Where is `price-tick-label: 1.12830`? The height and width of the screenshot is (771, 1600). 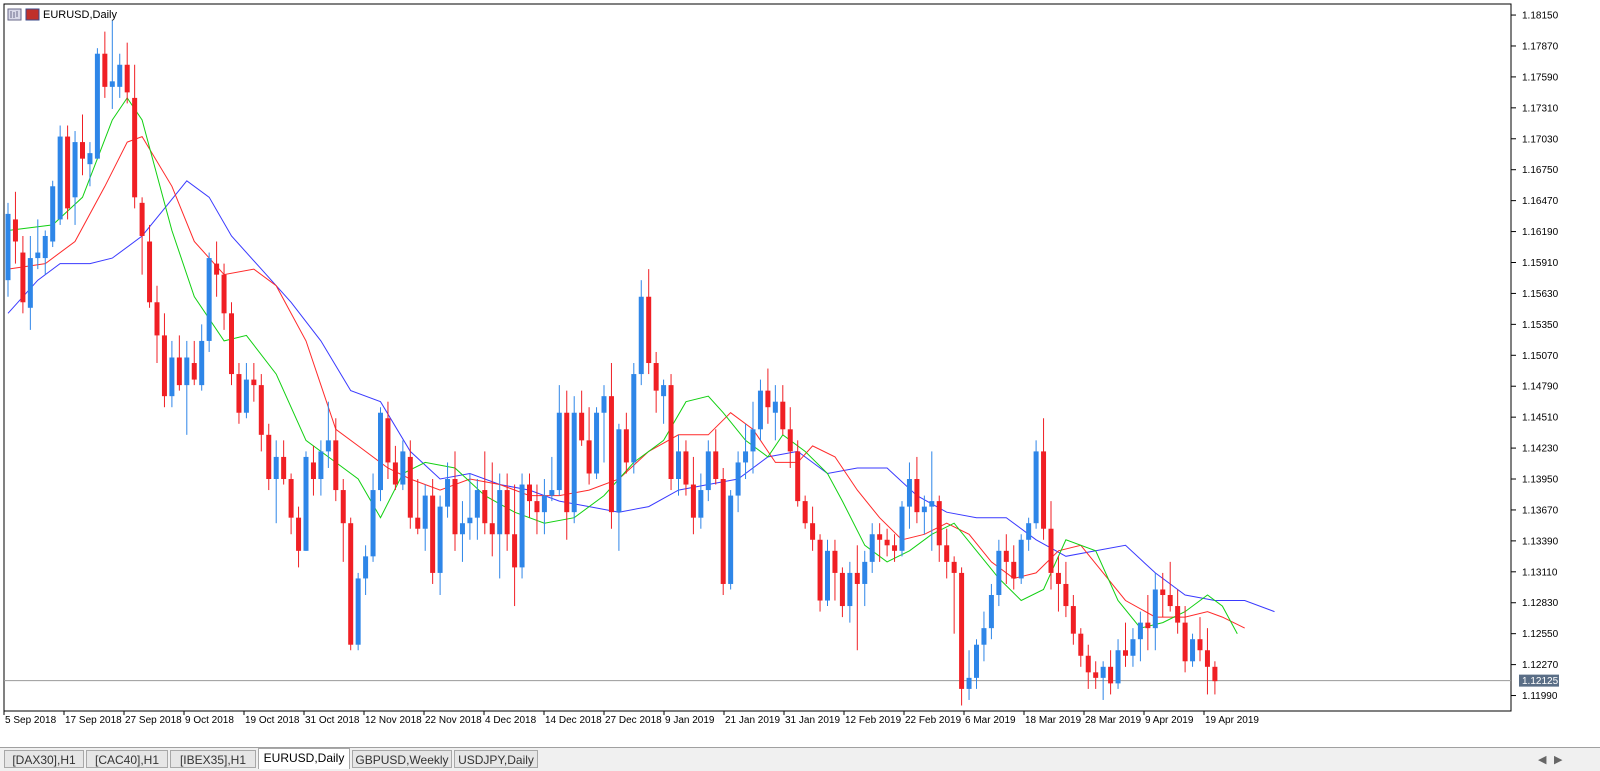
price-tick-label: 1.12830 is located at coordinates (1540, 603).